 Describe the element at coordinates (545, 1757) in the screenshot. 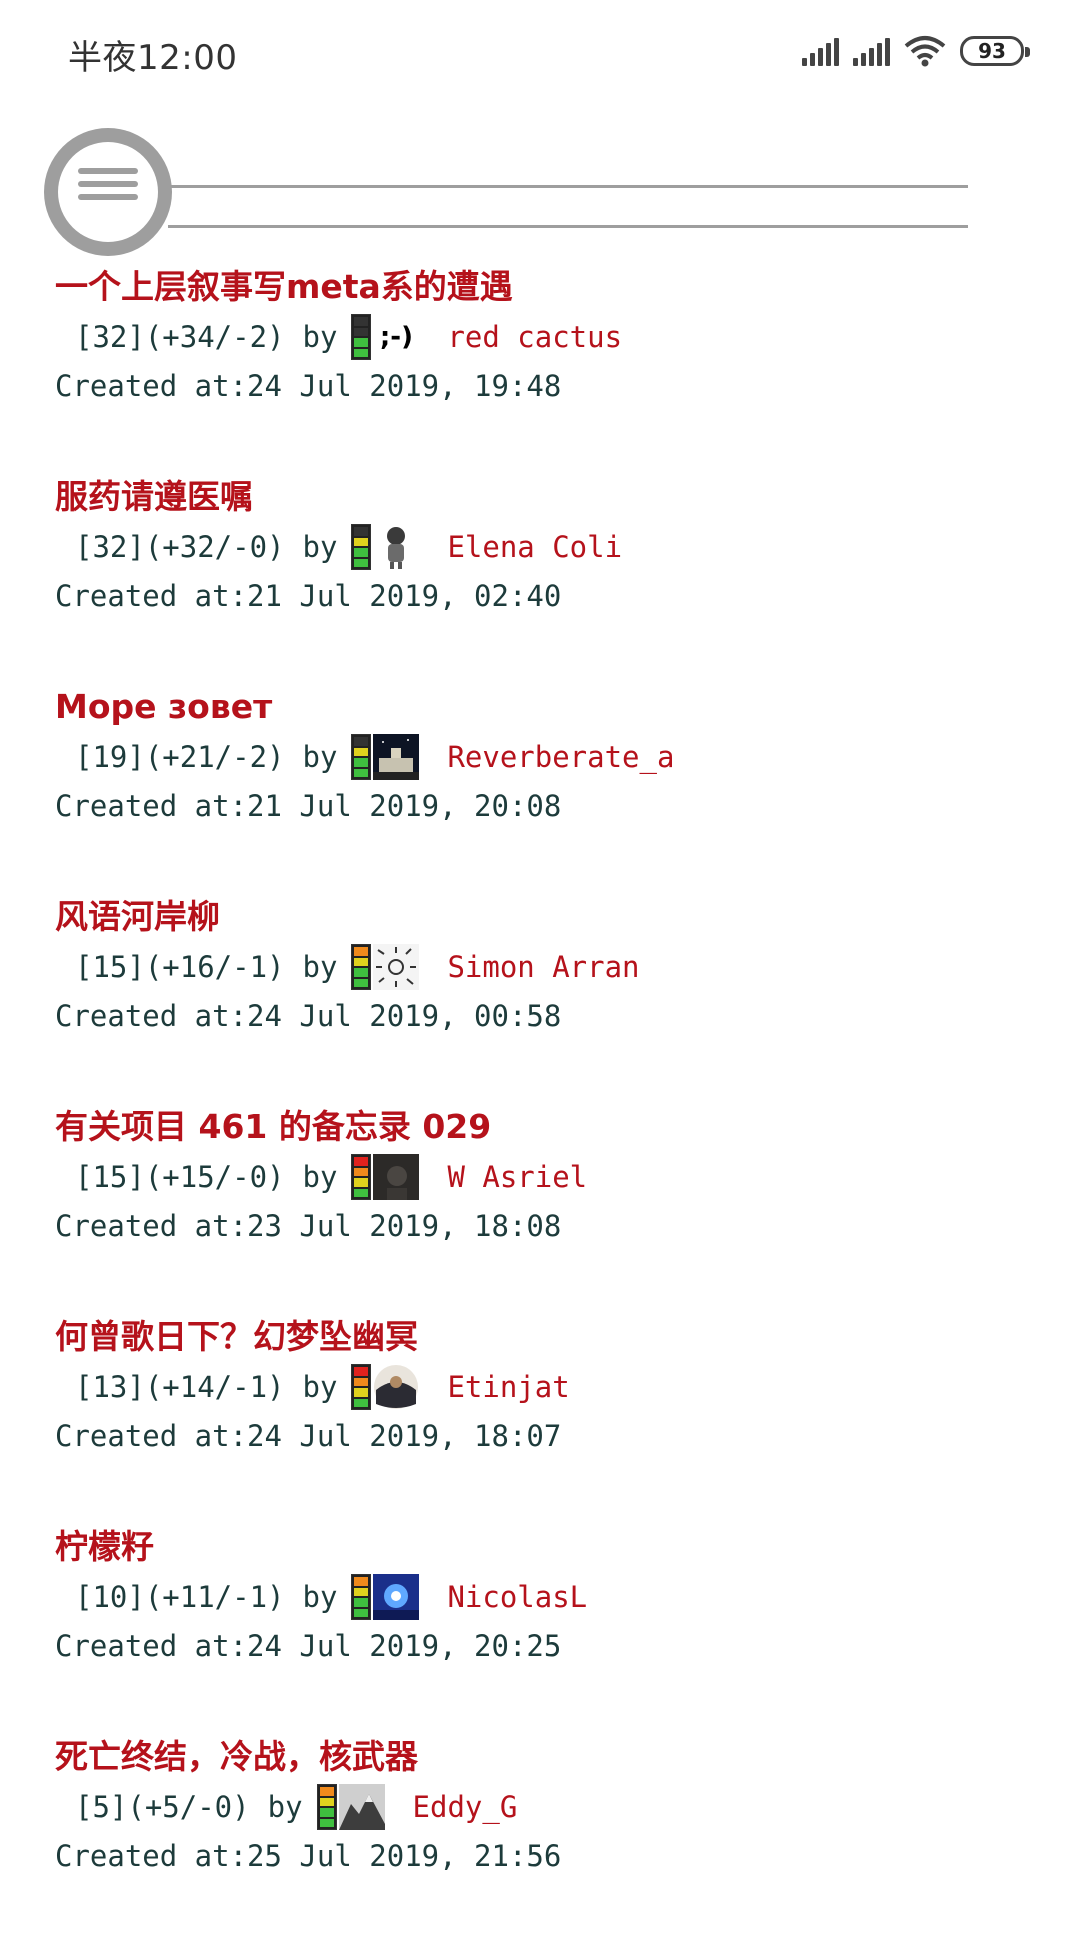

I see `article-title-link: 死亡终结，冷战，核武器` at that location.